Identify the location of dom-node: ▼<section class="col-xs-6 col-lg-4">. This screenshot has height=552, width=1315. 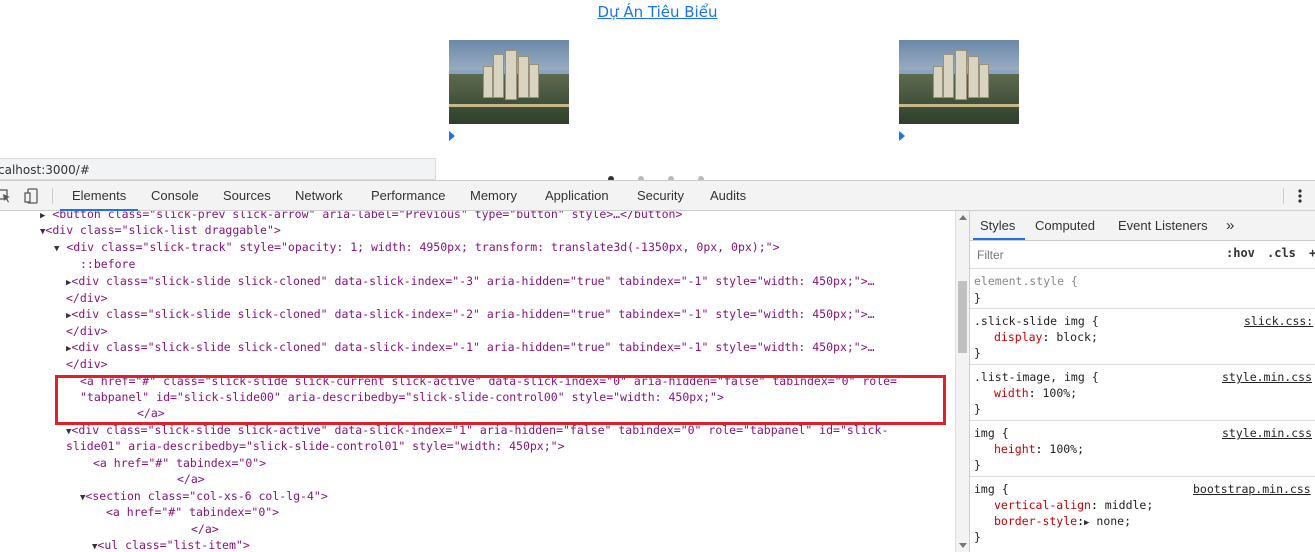
(204, 496).